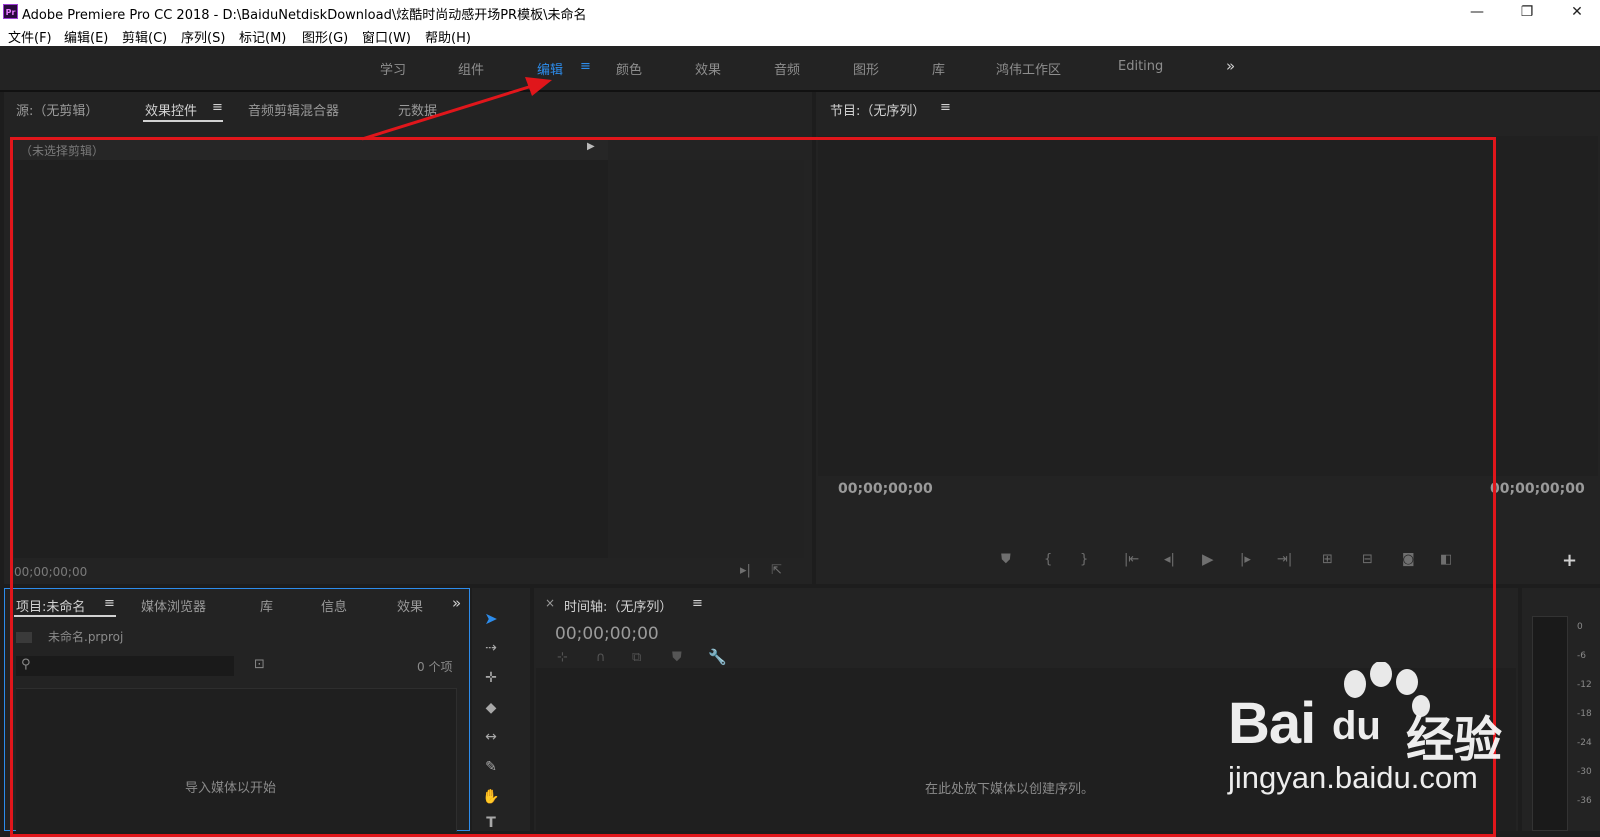 The height and width of the screenshot is (837, 1600). Describe the element at coordinates (1356, 726) in the screenshot. I see `watermark-brand-du: du` at that location.